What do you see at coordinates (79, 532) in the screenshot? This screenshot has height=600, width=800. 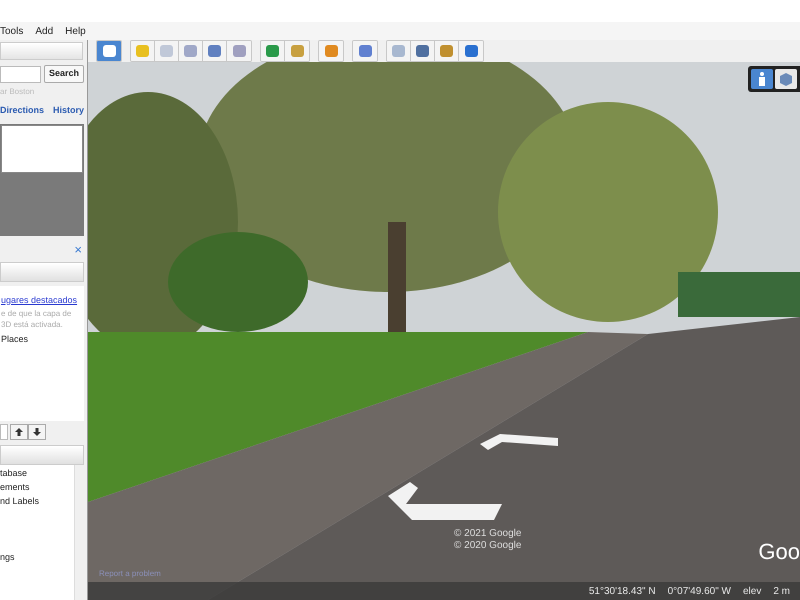 I see `scrollbar` at bounding box center [79, 532].